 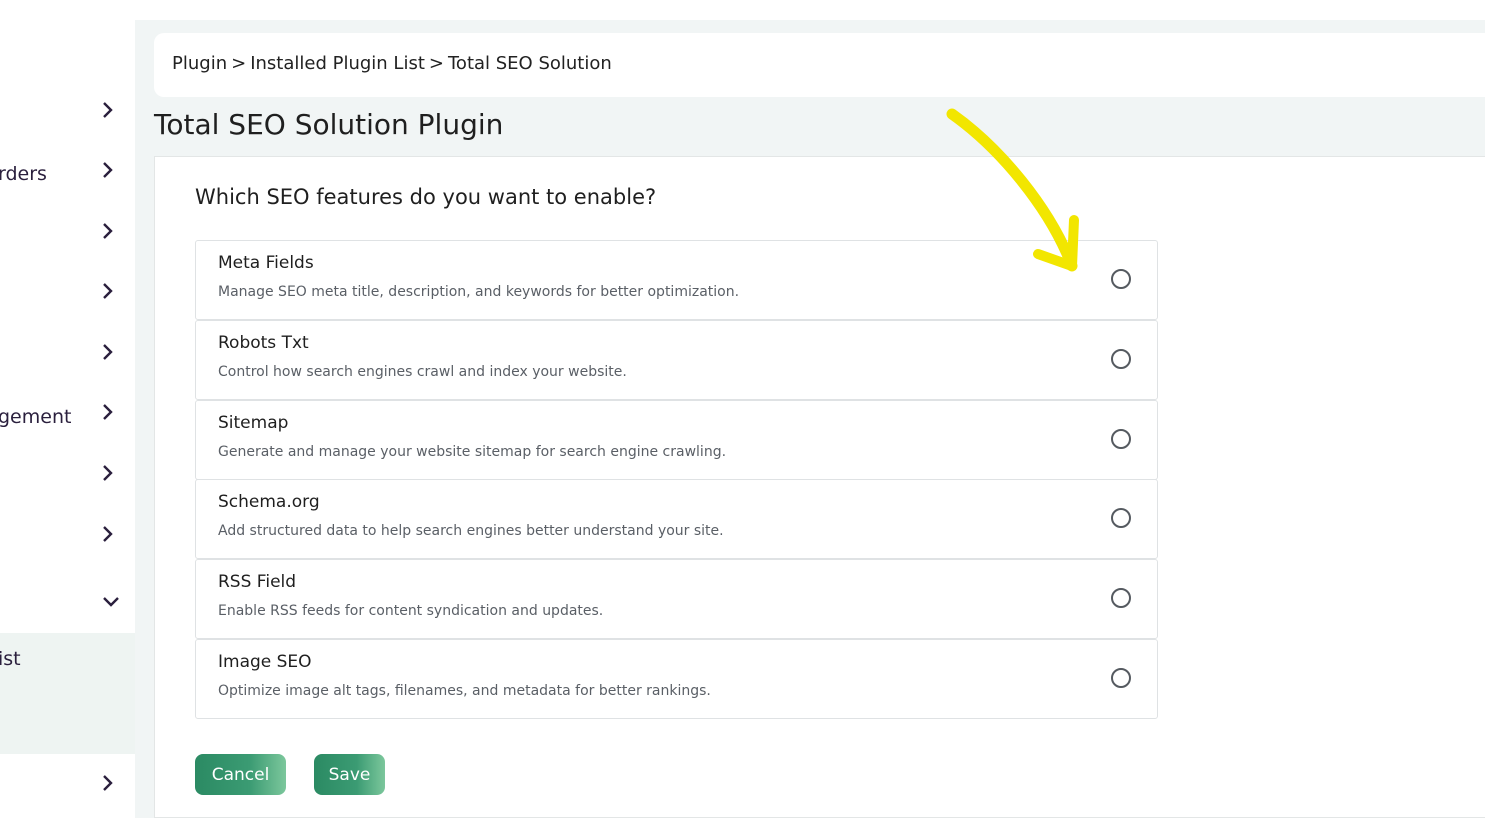 What do you see at coordinates (349, 774) in the screenshot?
I see `save-button: Save` at bounding box center [349, 774].